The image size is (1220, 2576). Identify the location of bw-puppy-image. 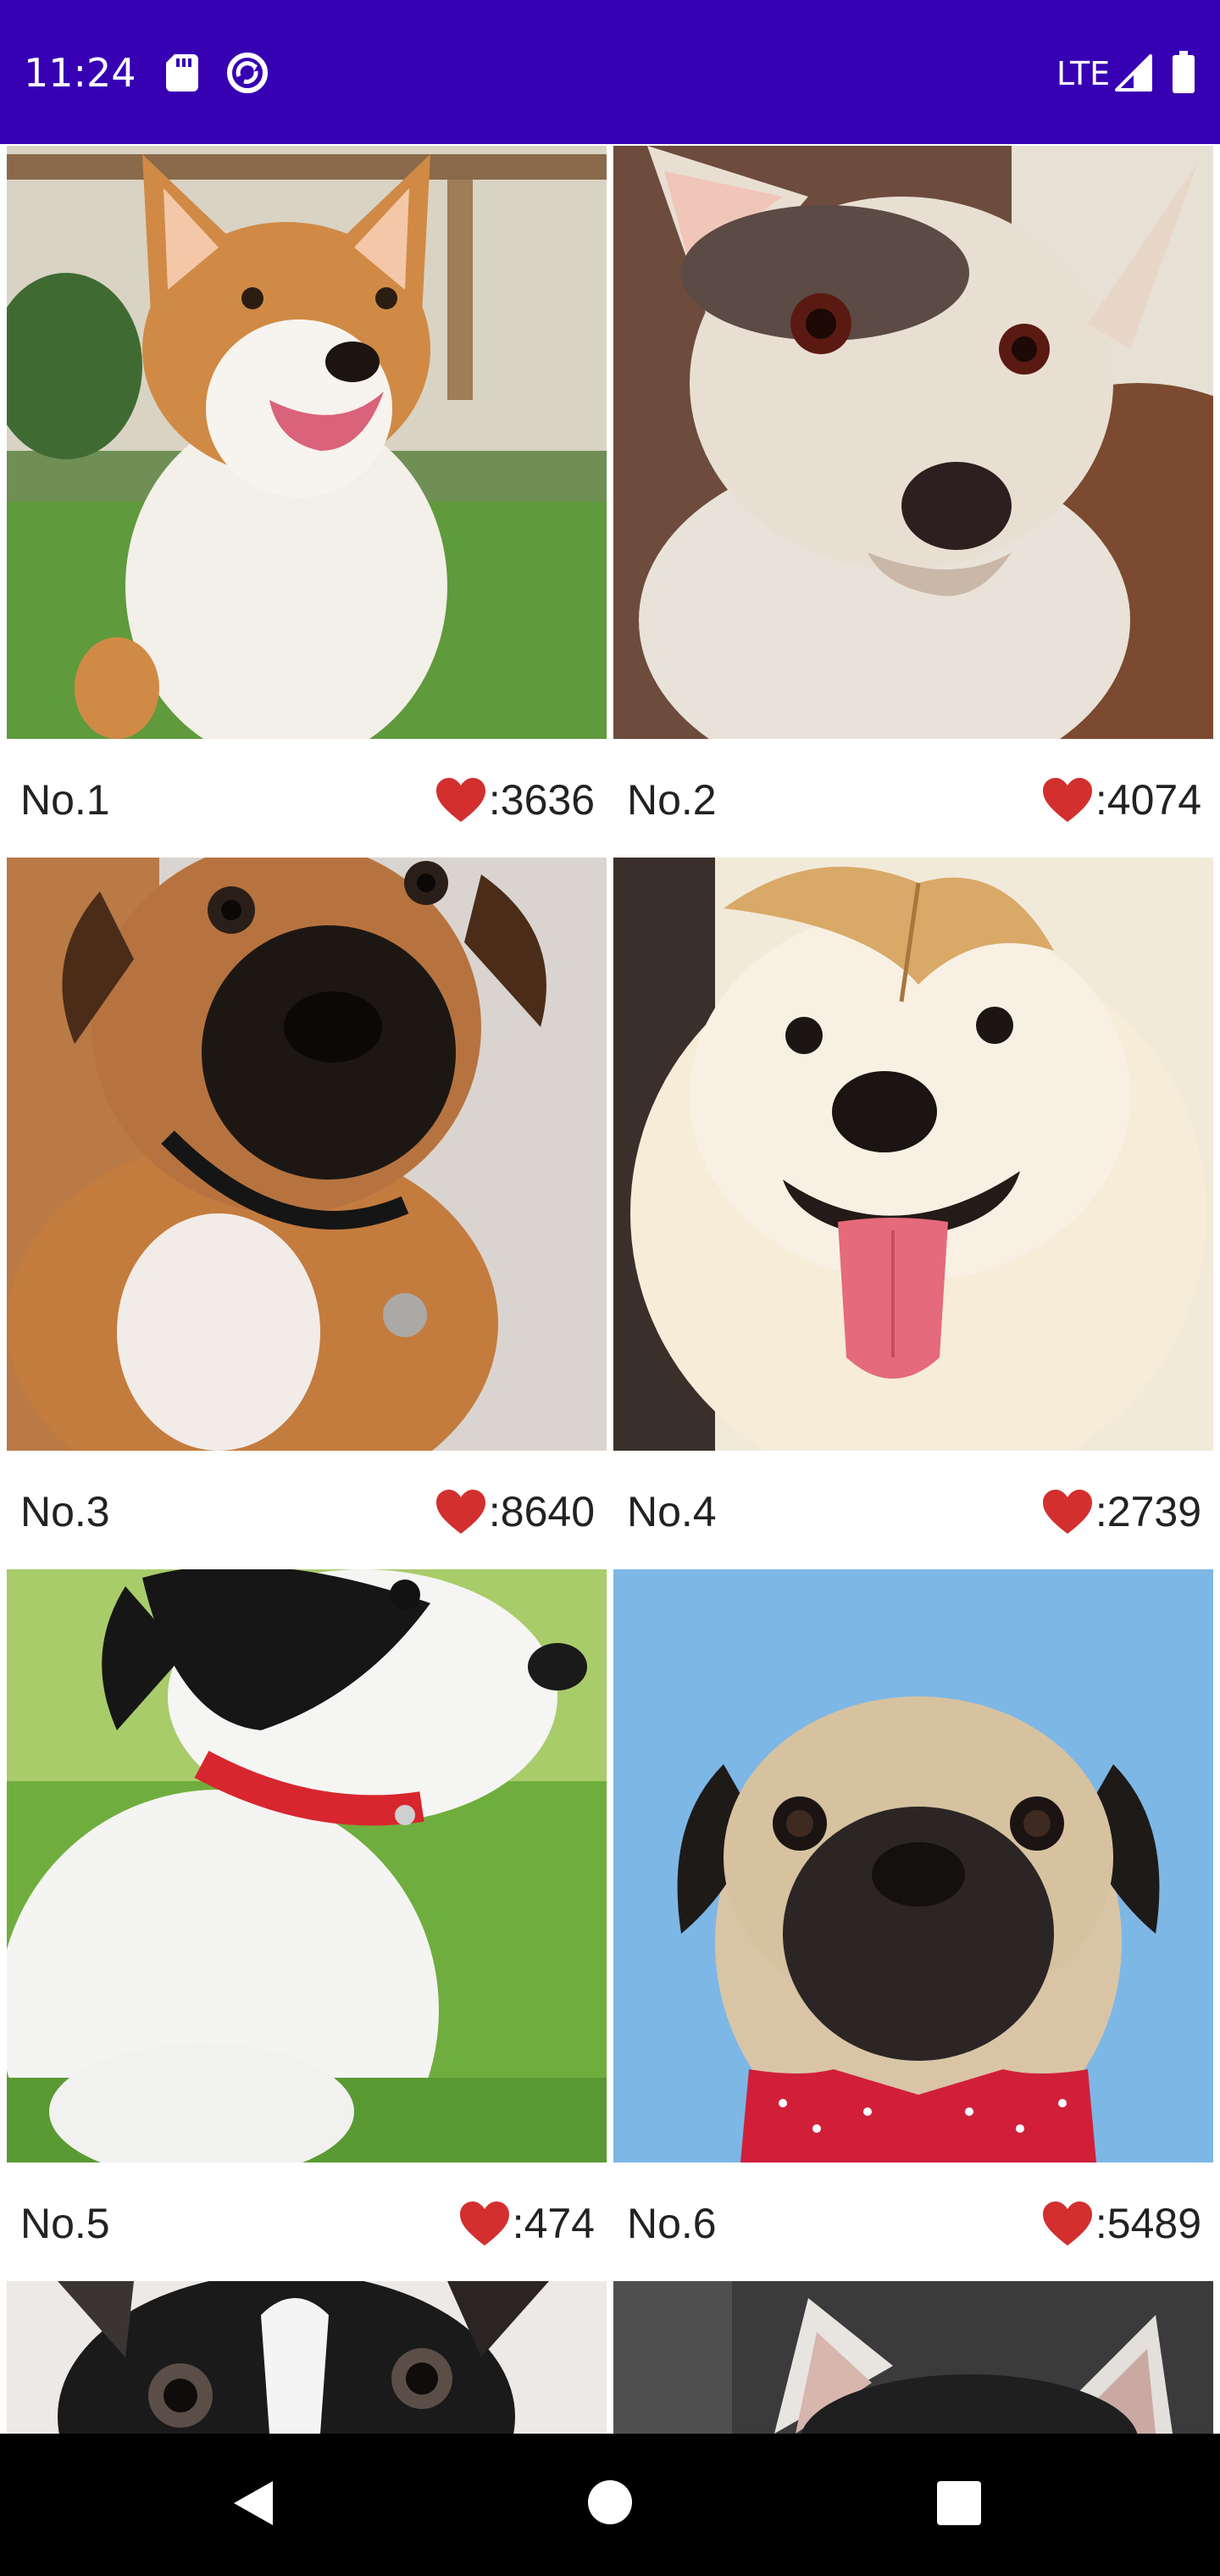
(307, 1865).